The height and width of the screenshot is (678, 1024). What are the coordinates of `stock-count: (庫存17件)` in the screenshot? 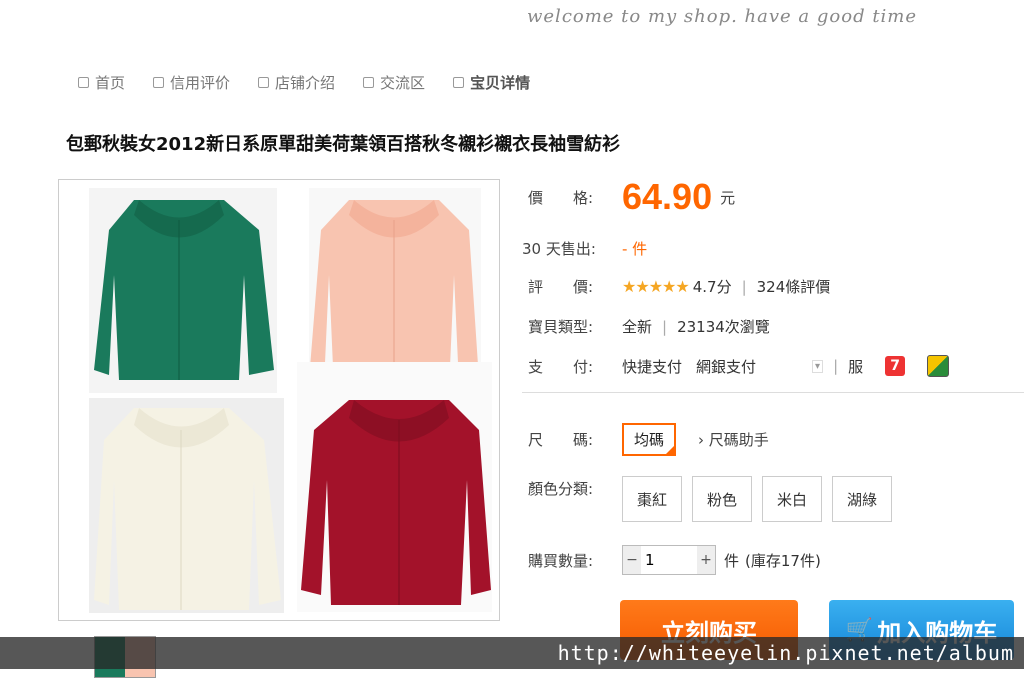 It's located at (783, 560).